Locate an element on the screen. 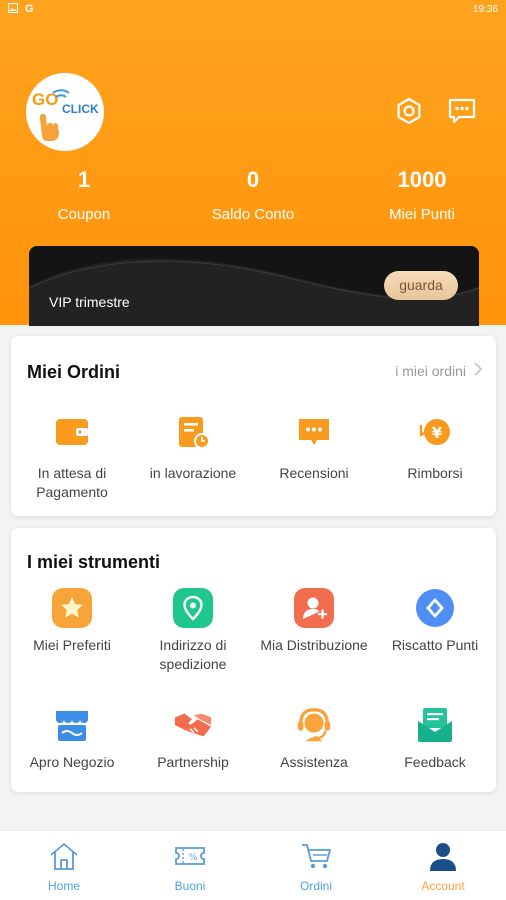  my-orders-link-label: i miei ordini is located at coordinates (430, 370).